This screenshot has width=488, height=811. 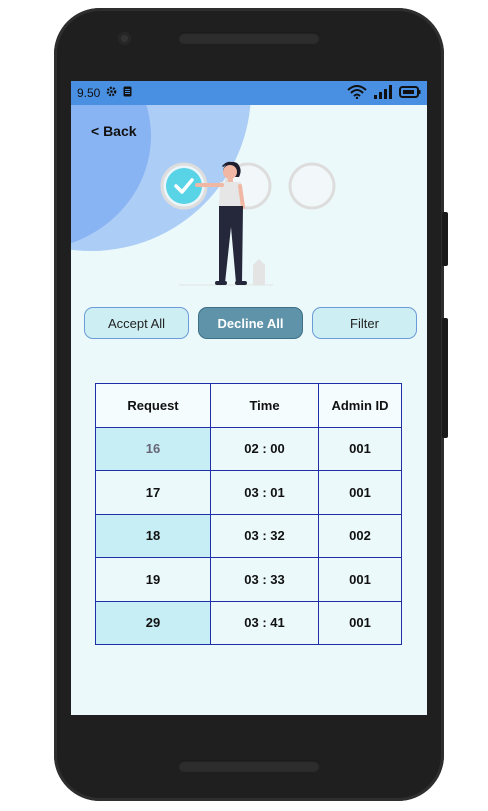 I want to click on battery-saver-icon, so click(x=127, y=93).